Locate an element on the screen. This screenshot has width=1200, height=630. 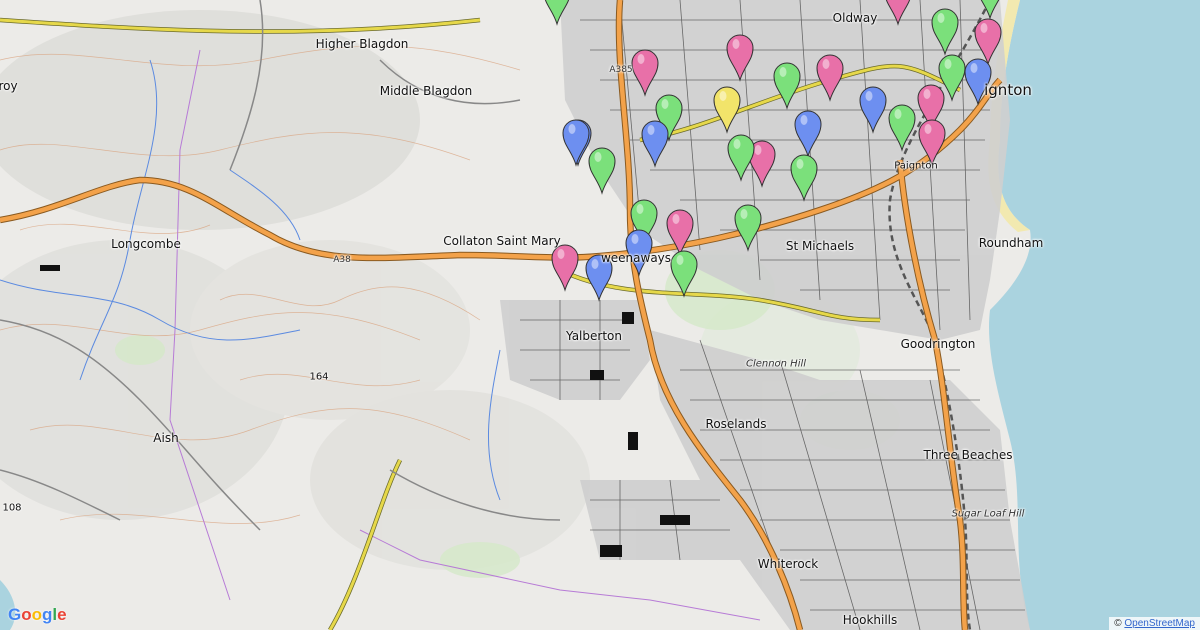
place-label-yalberton: Yalberton is located at coordinates (594, 336).